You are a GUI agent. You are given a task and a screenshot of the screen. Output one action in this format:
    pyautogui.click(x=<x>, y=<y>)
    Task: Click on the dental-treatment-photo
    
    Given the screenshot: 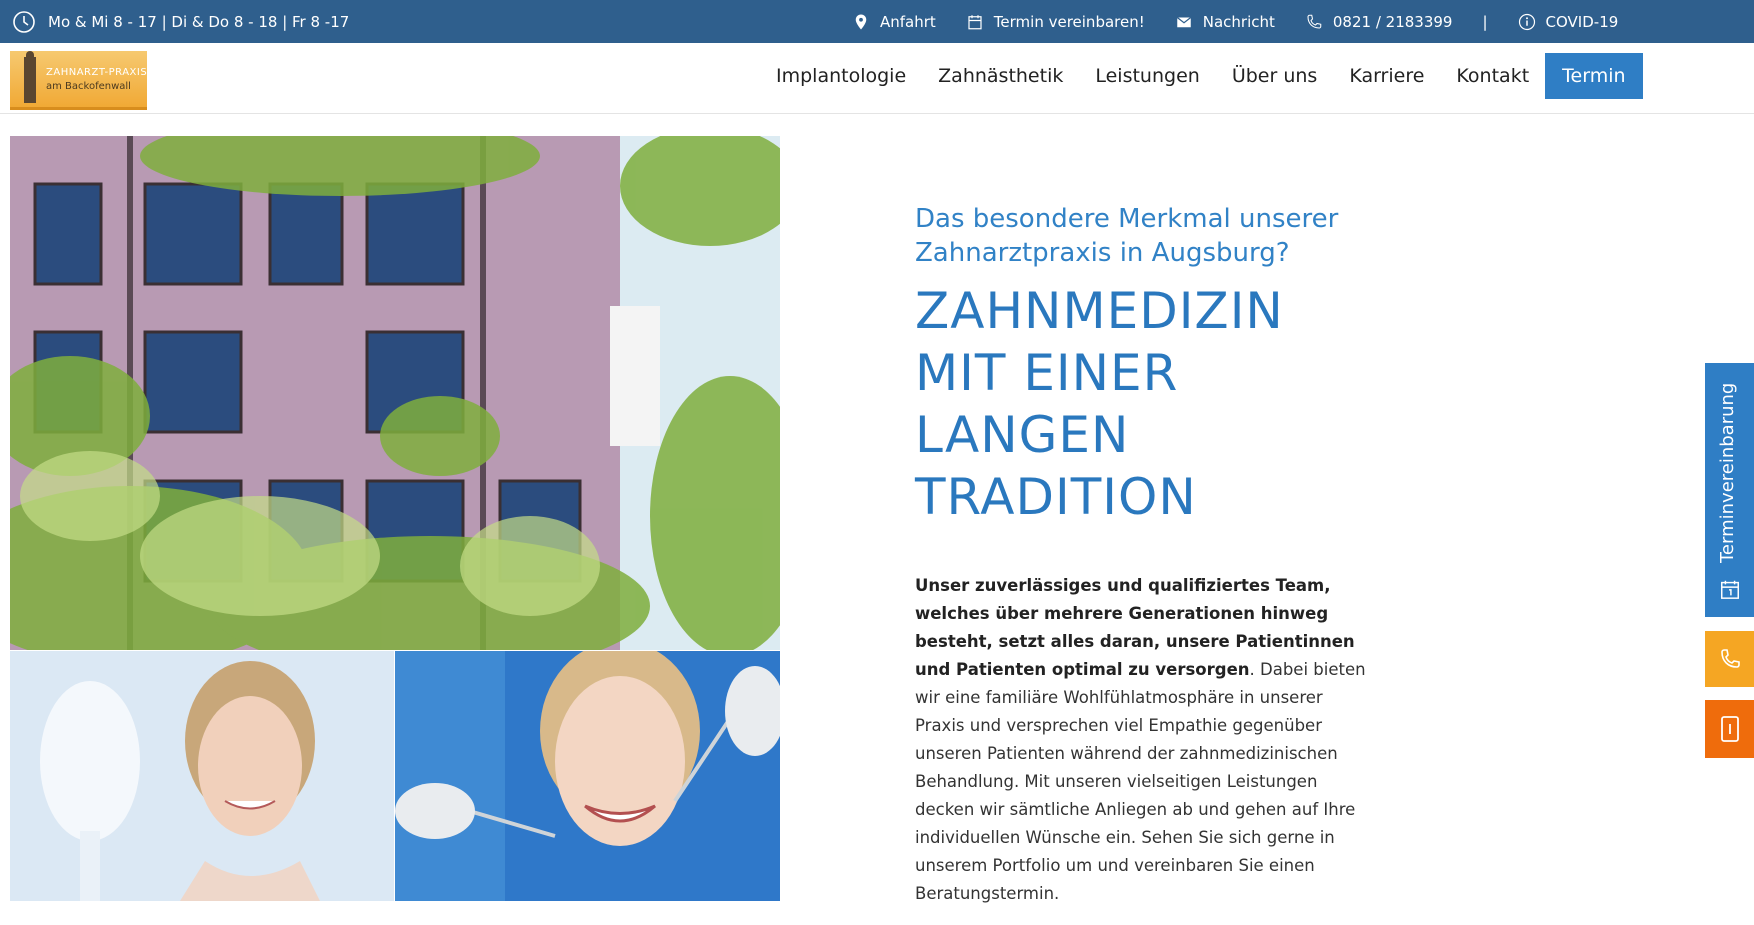 What is the action you would take?
    pyautogui.click(x=587, y=776)
    